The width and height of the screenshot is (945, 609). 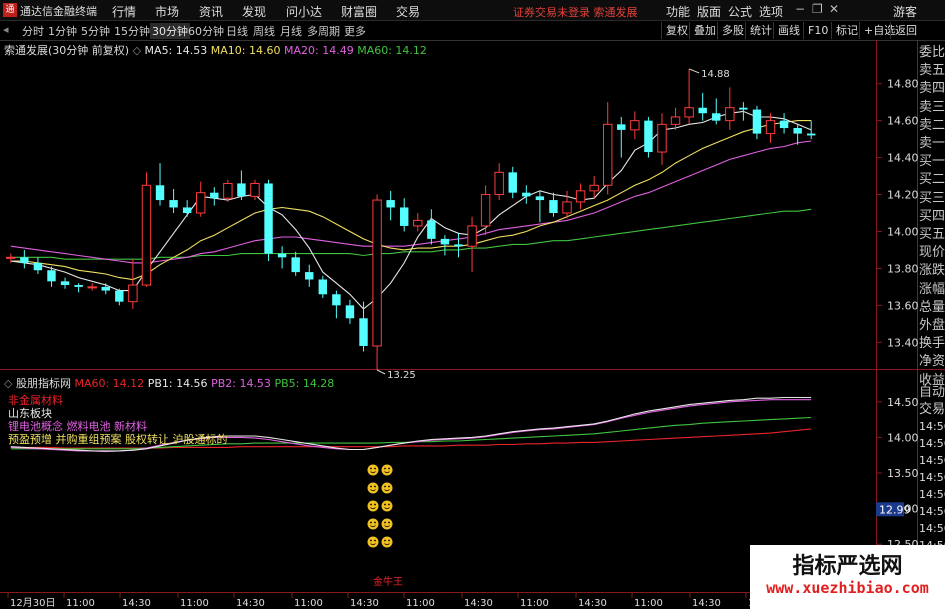 What do you see at coordinates (704, 30) in the screenshot?
I see `btn-overlay: 叠加` at bounding box center [704, 30].